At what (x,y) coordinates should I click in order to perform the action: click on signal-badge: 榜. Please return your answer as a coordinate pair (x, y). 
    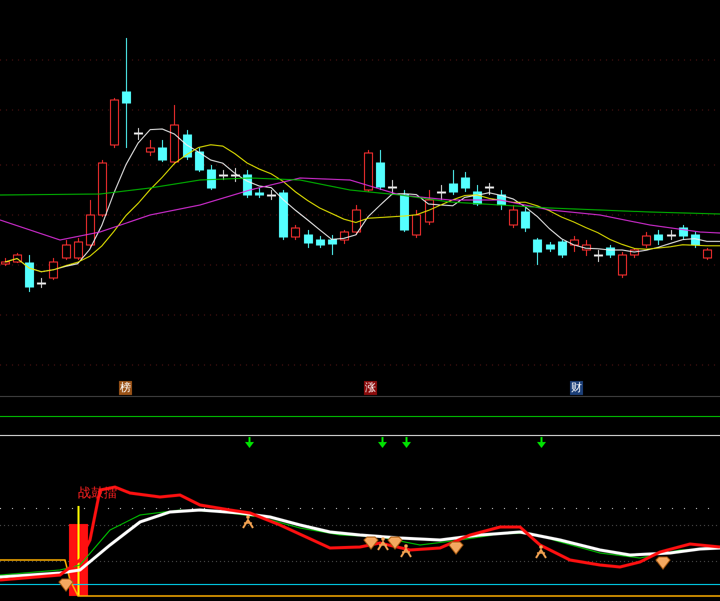
    Looking at the image, I should click on (125, 388).